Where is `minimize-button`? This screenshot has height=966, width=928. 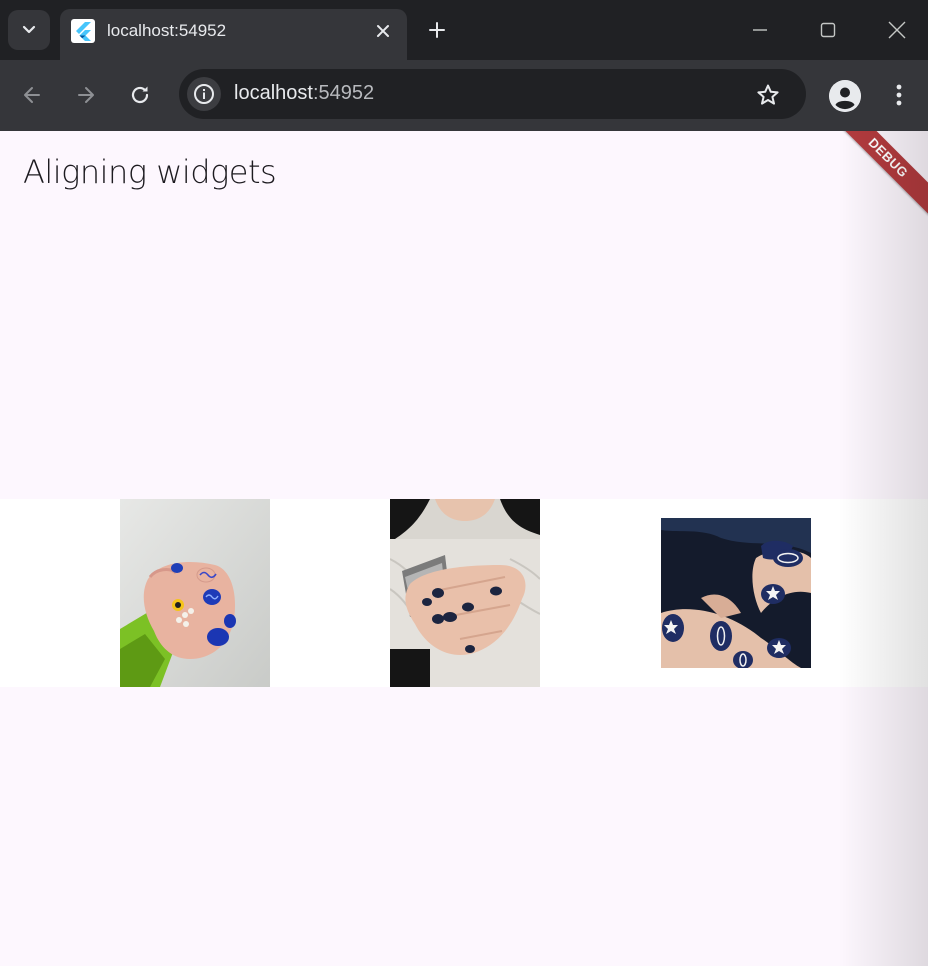
minimize-button is located at coordinates (760, 30).